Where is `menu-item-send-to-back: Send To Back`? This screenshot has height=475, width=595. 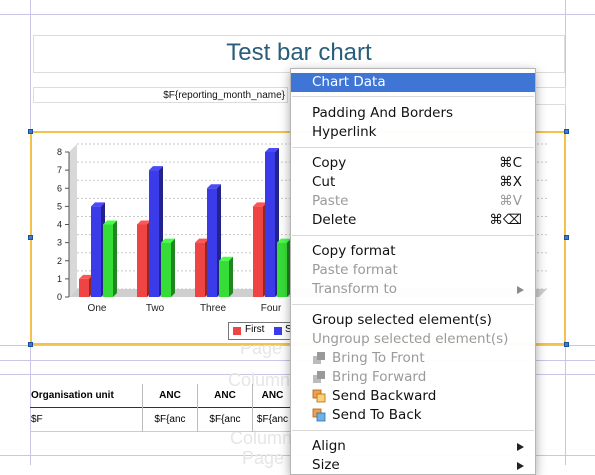 menu-item-send-to-back: Send To Back is located at coordinates (413, 415).